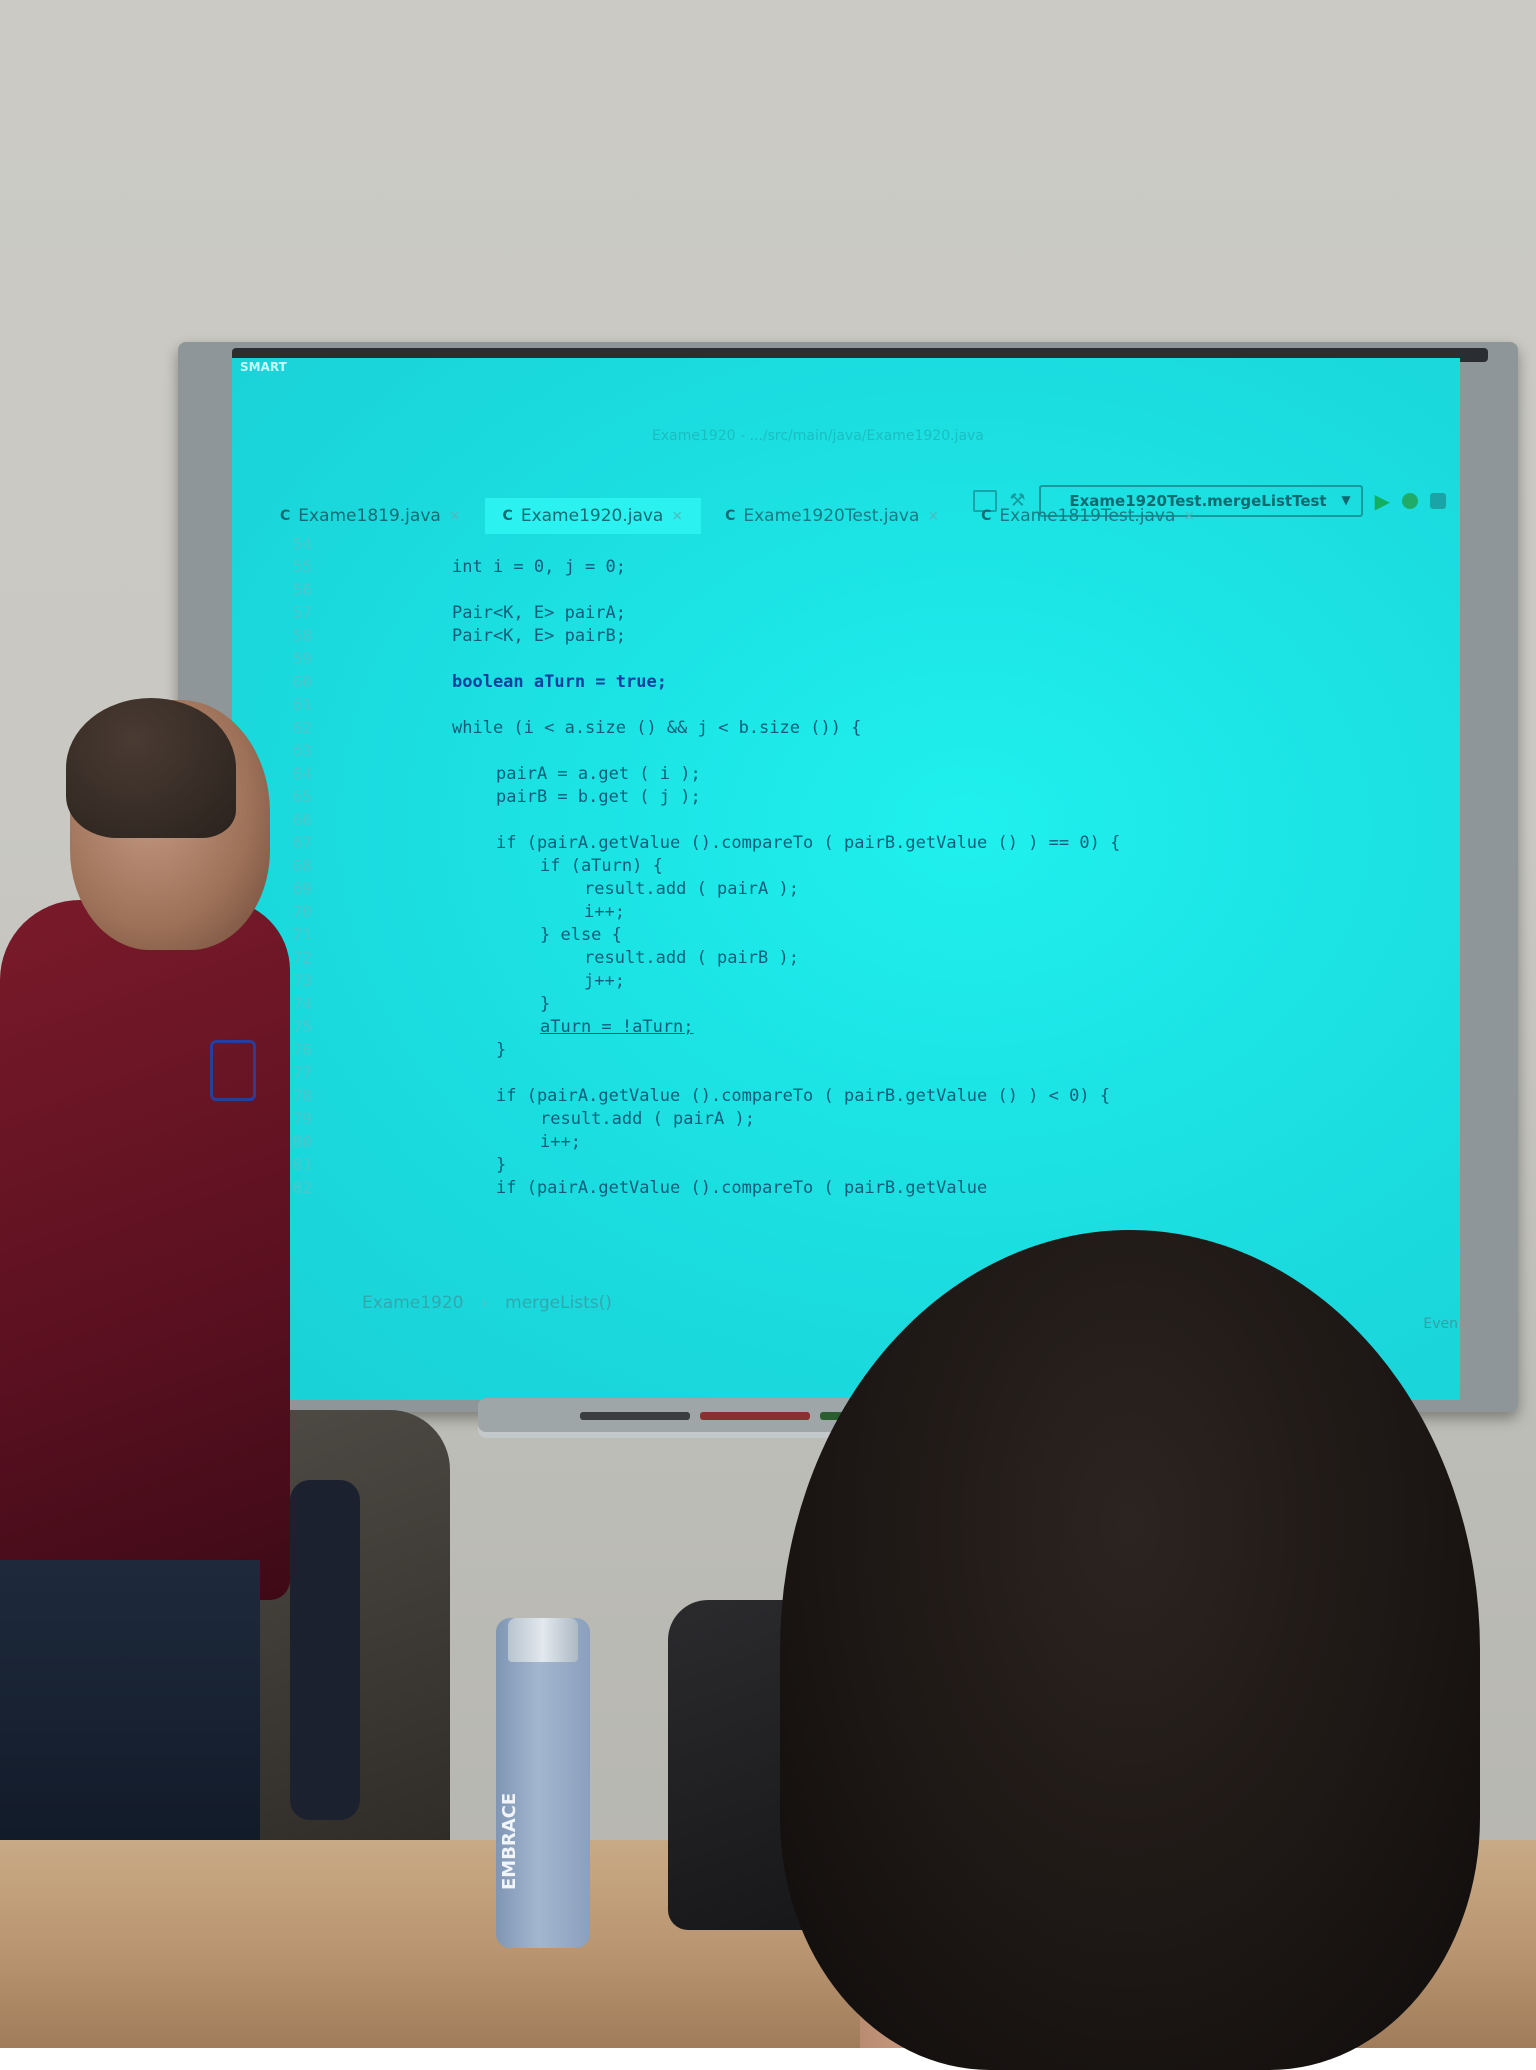 The width and height of the screenshot is (1536, 2070). What do you see at coordinates (617, 1027) in the screenshot?
I see `code-line: aTurn = !aTurn;` at bounding box center [617, 1027].